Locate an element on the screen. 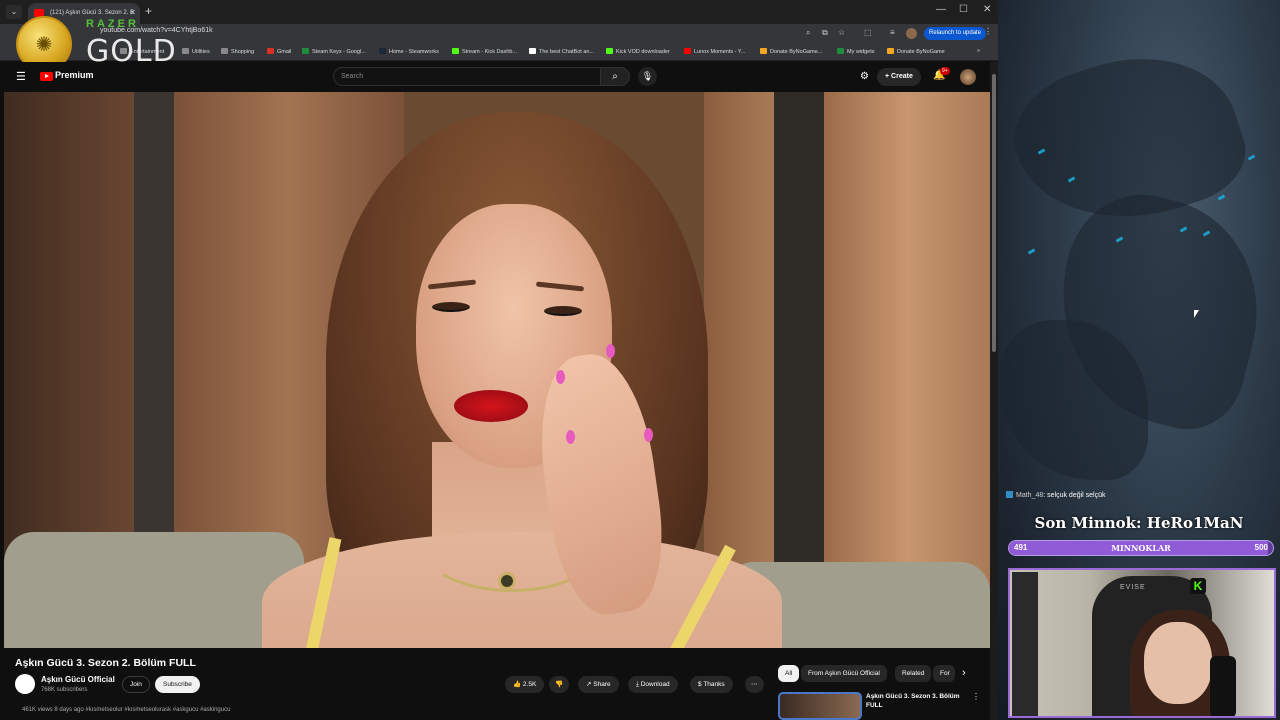 This screenshot has width=1280, height=720. dislike-button: 👎 is located at coordinates (559, 684).